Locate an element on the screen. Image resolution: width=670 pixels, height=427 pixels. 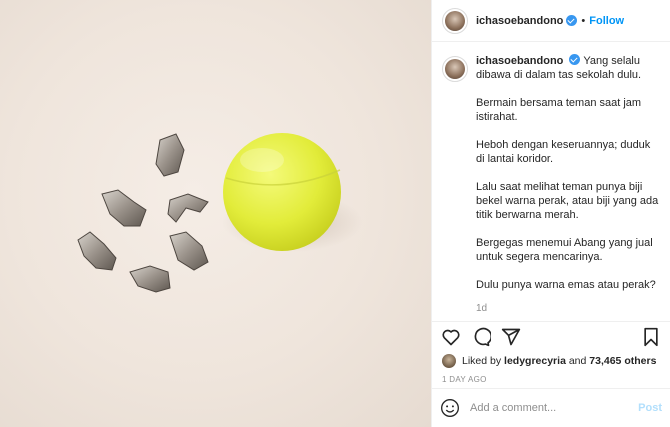
liker-avatar is located at coordinates (449, 361).